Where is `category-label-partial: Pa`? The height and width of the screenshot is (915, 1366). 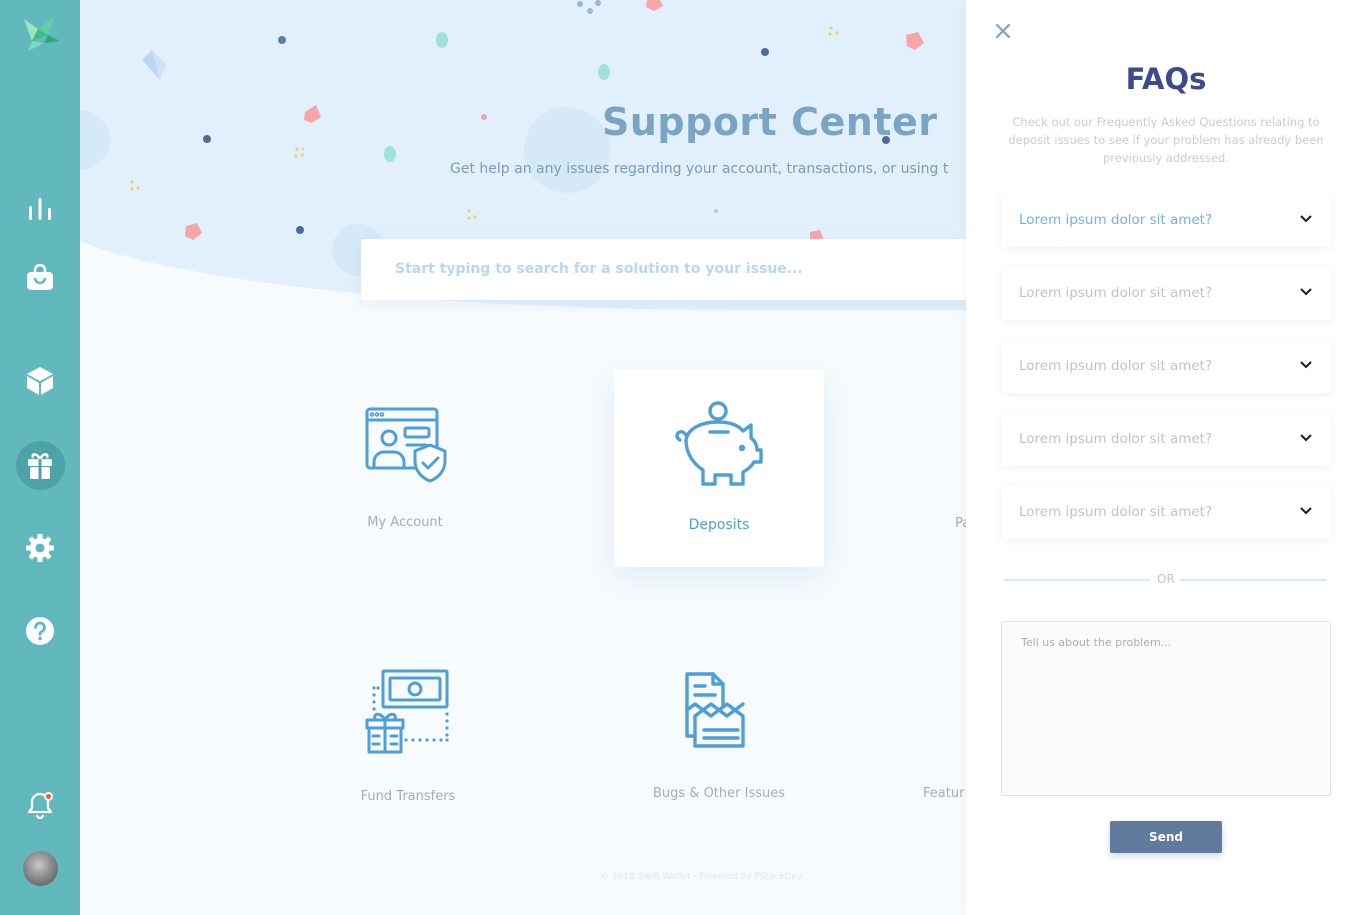 category-label-partial: Pa is located at coordinates (960, 523).